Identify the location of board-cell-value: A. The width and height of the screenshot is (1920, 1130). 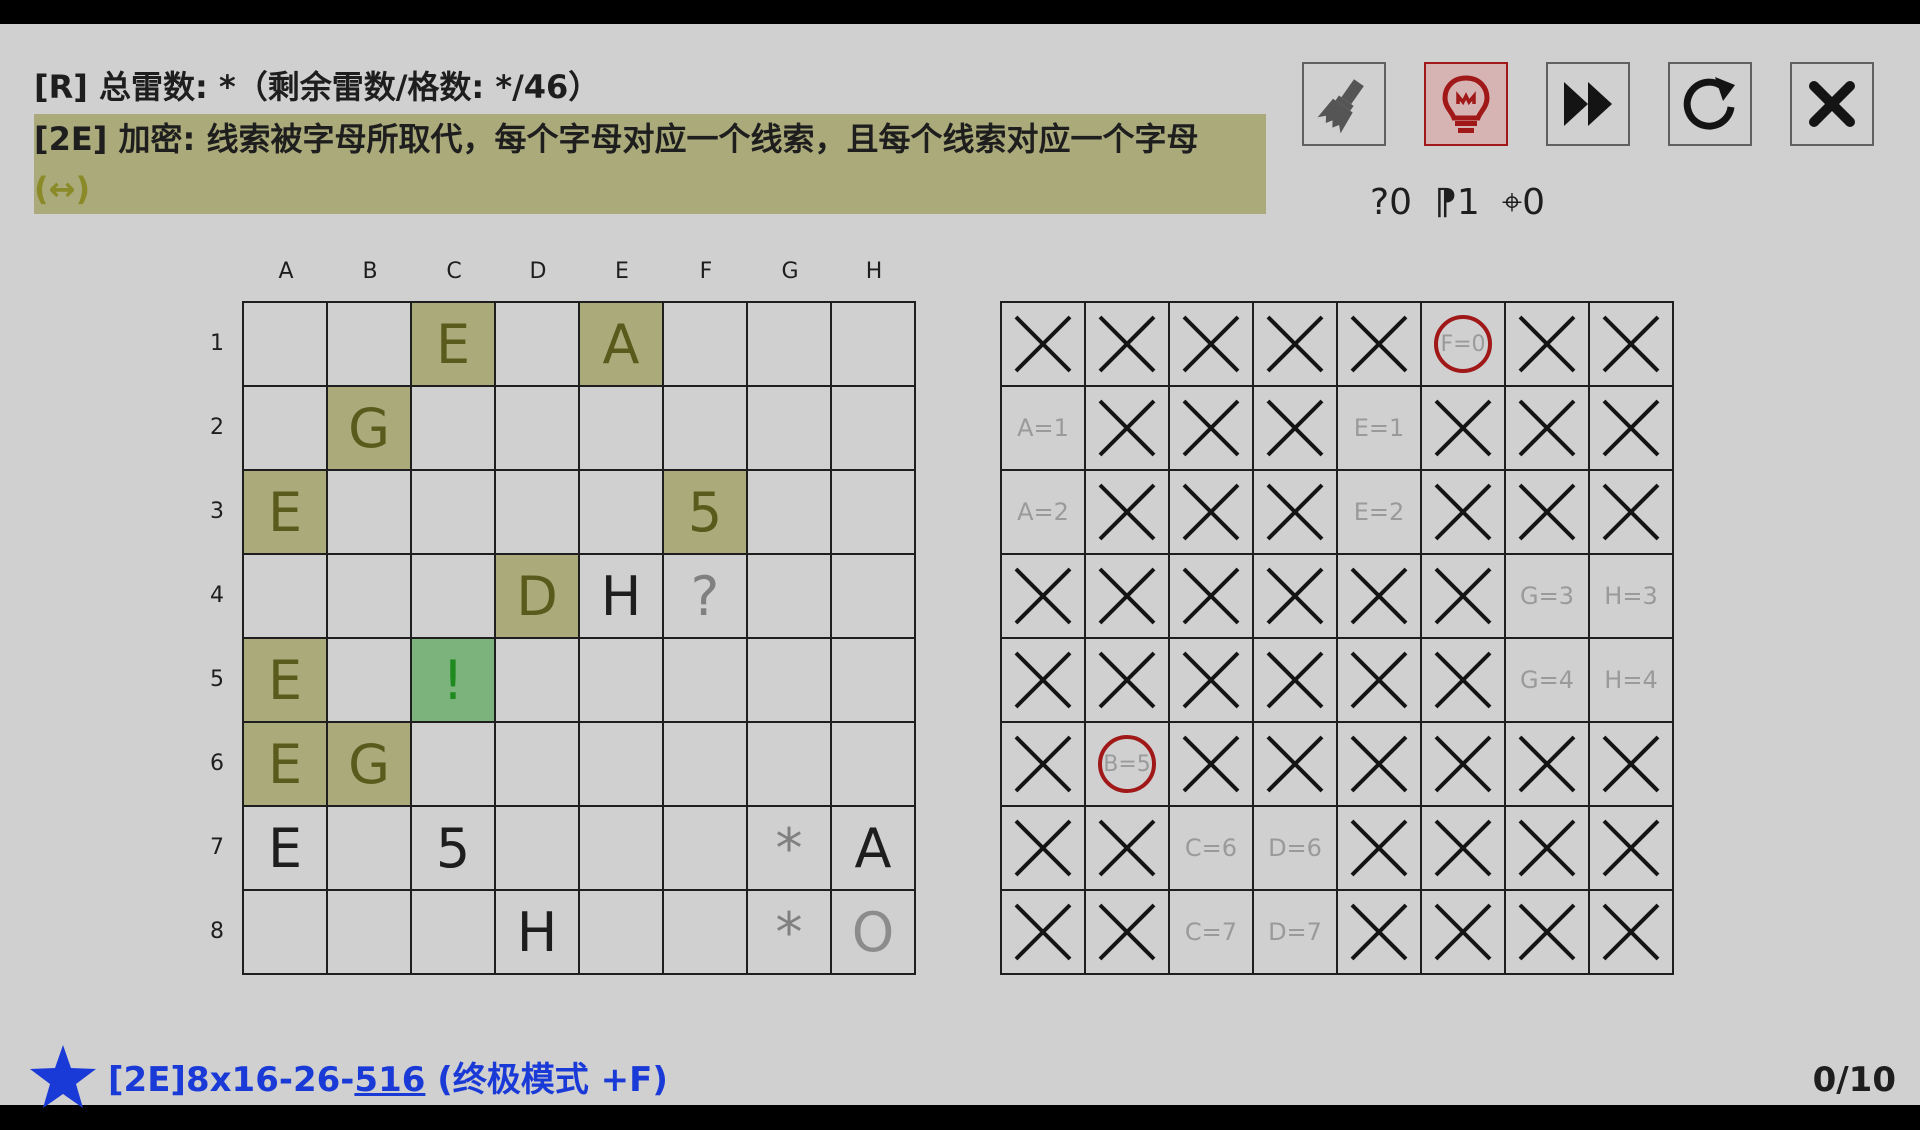
(874, 849).